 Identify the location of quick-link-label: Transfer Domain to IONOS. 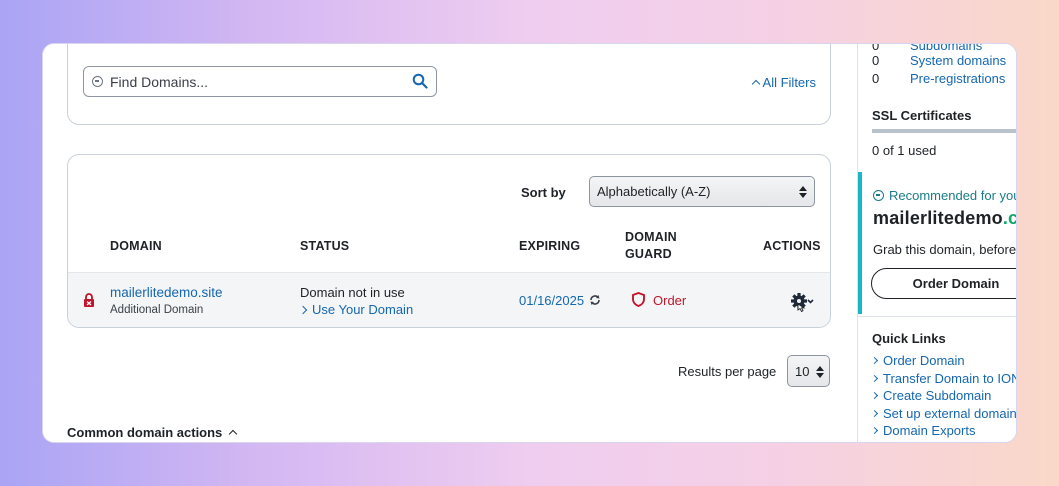
(949, 378).